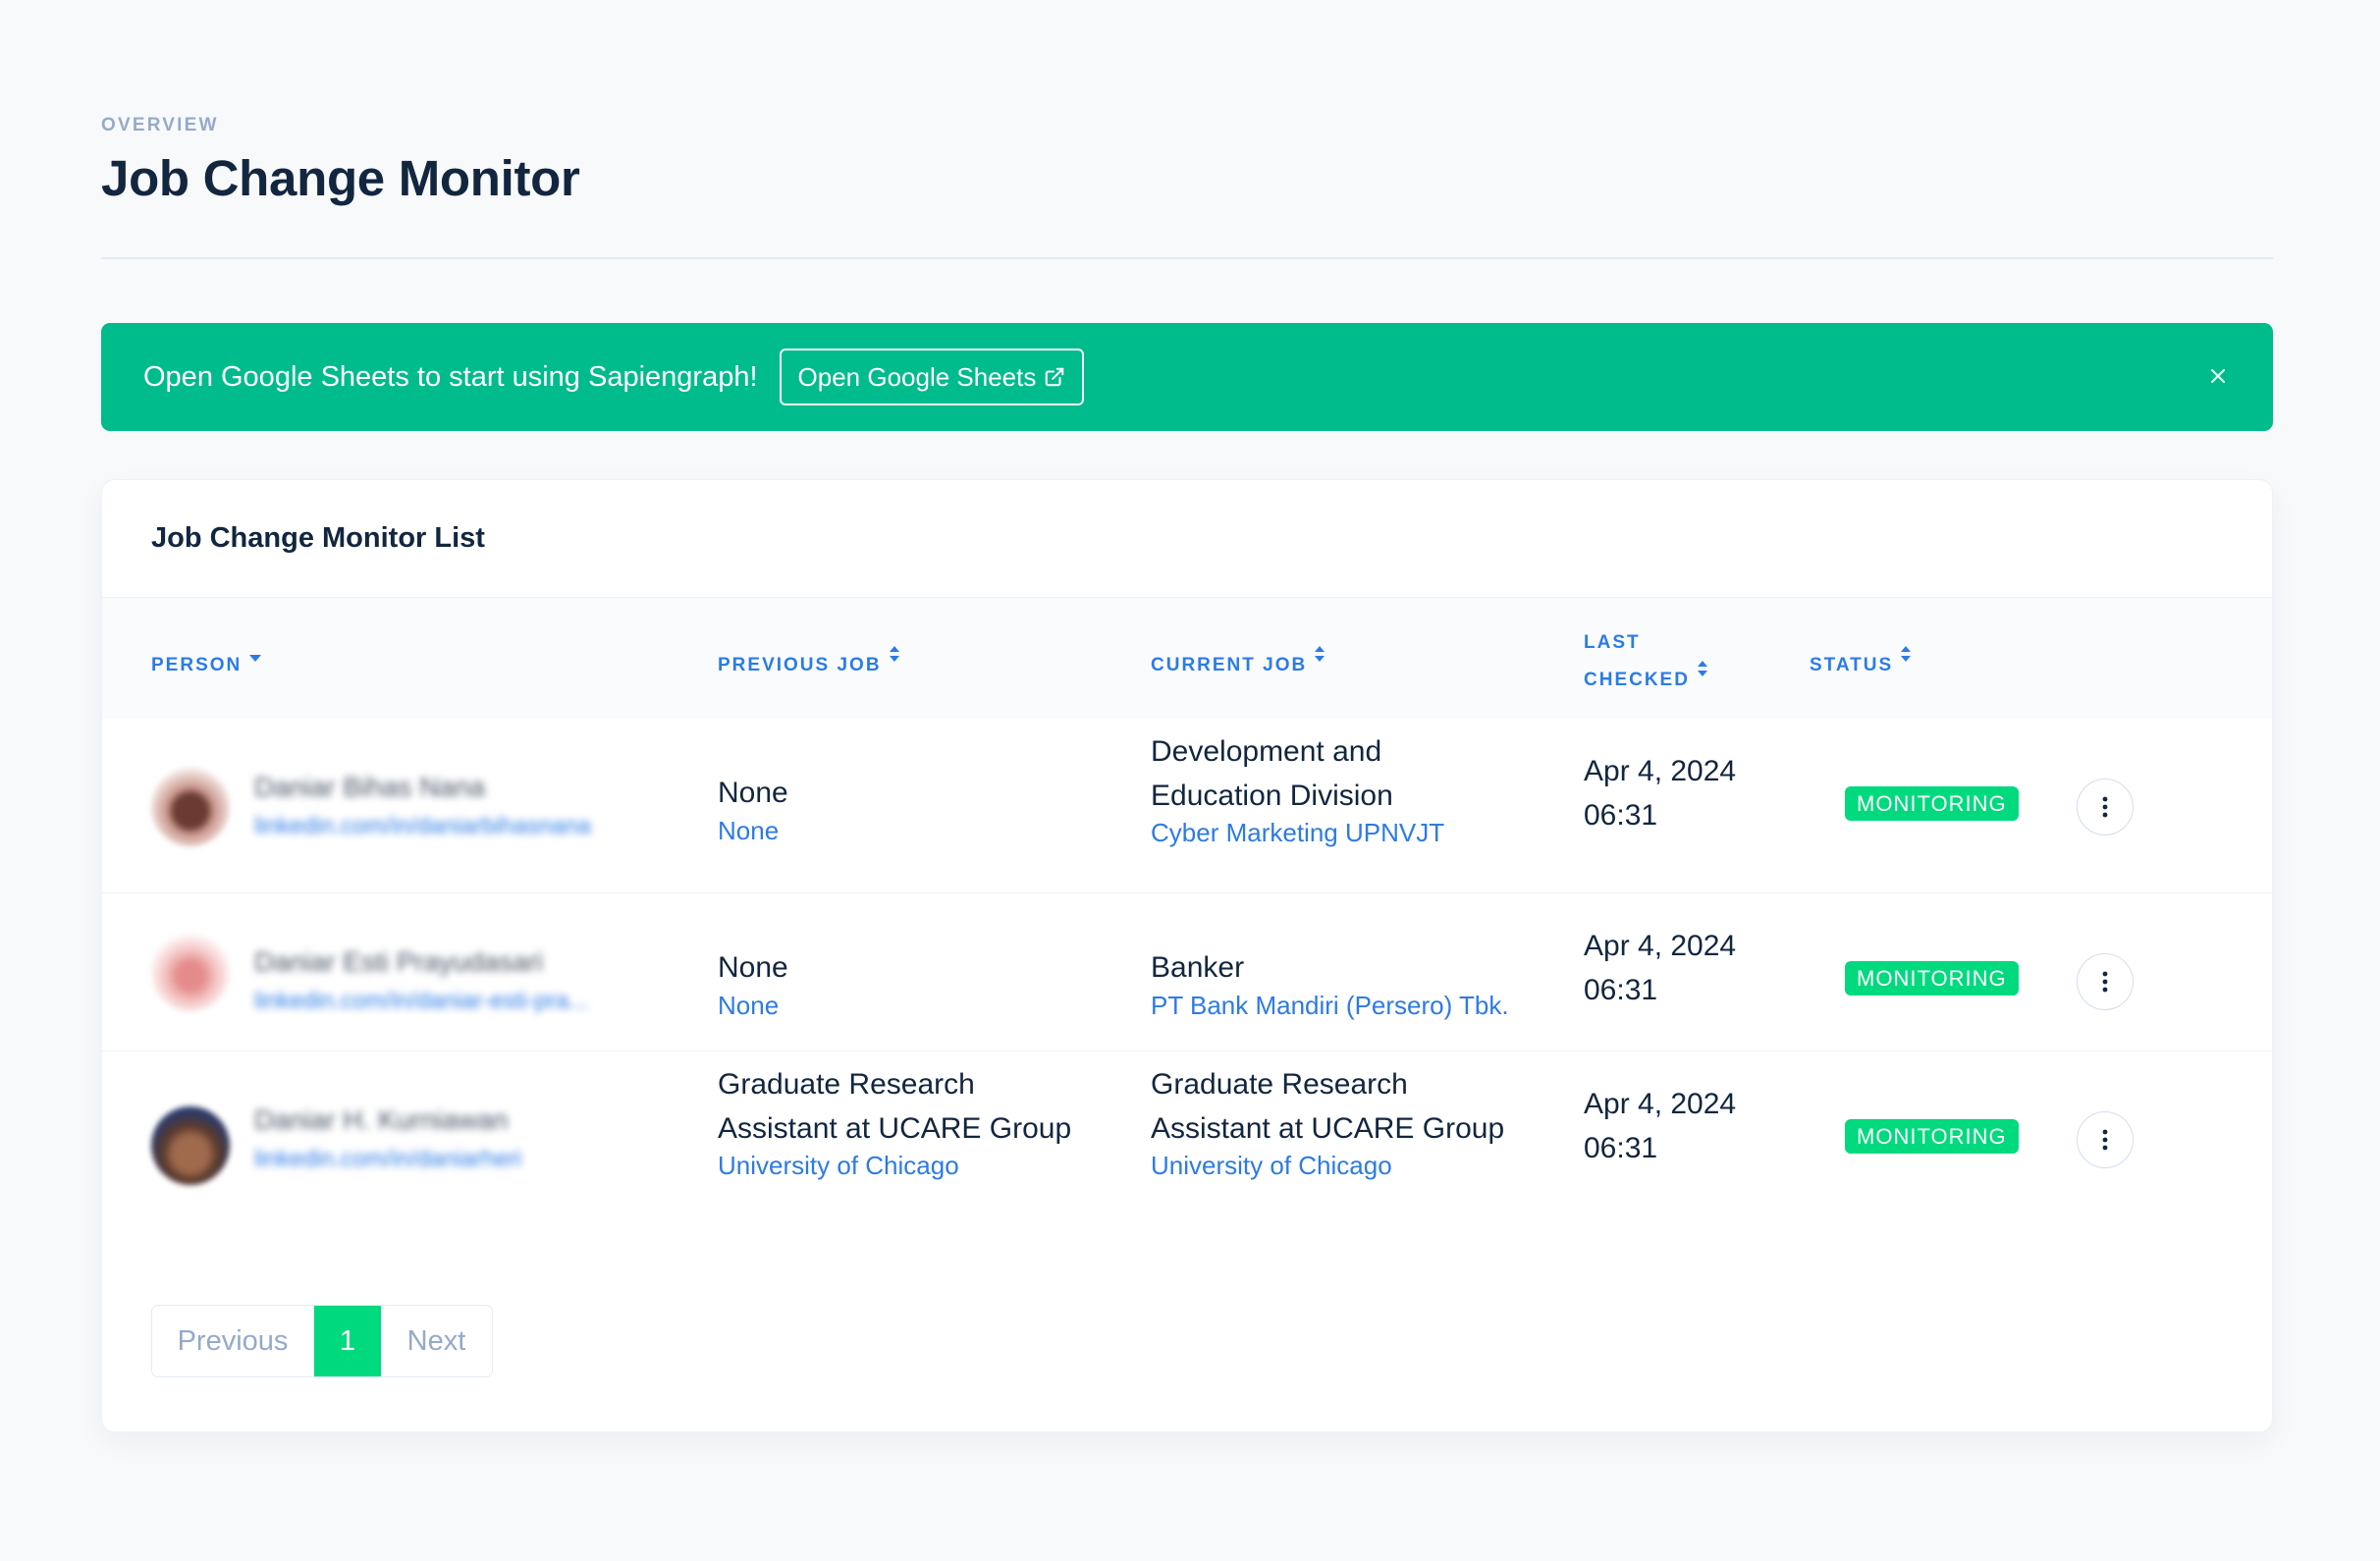 The height and width of the screenshot is (1561, 2380). I want to click on column-header-previous-job: PREVIOUS JOB, so click(809, 662).